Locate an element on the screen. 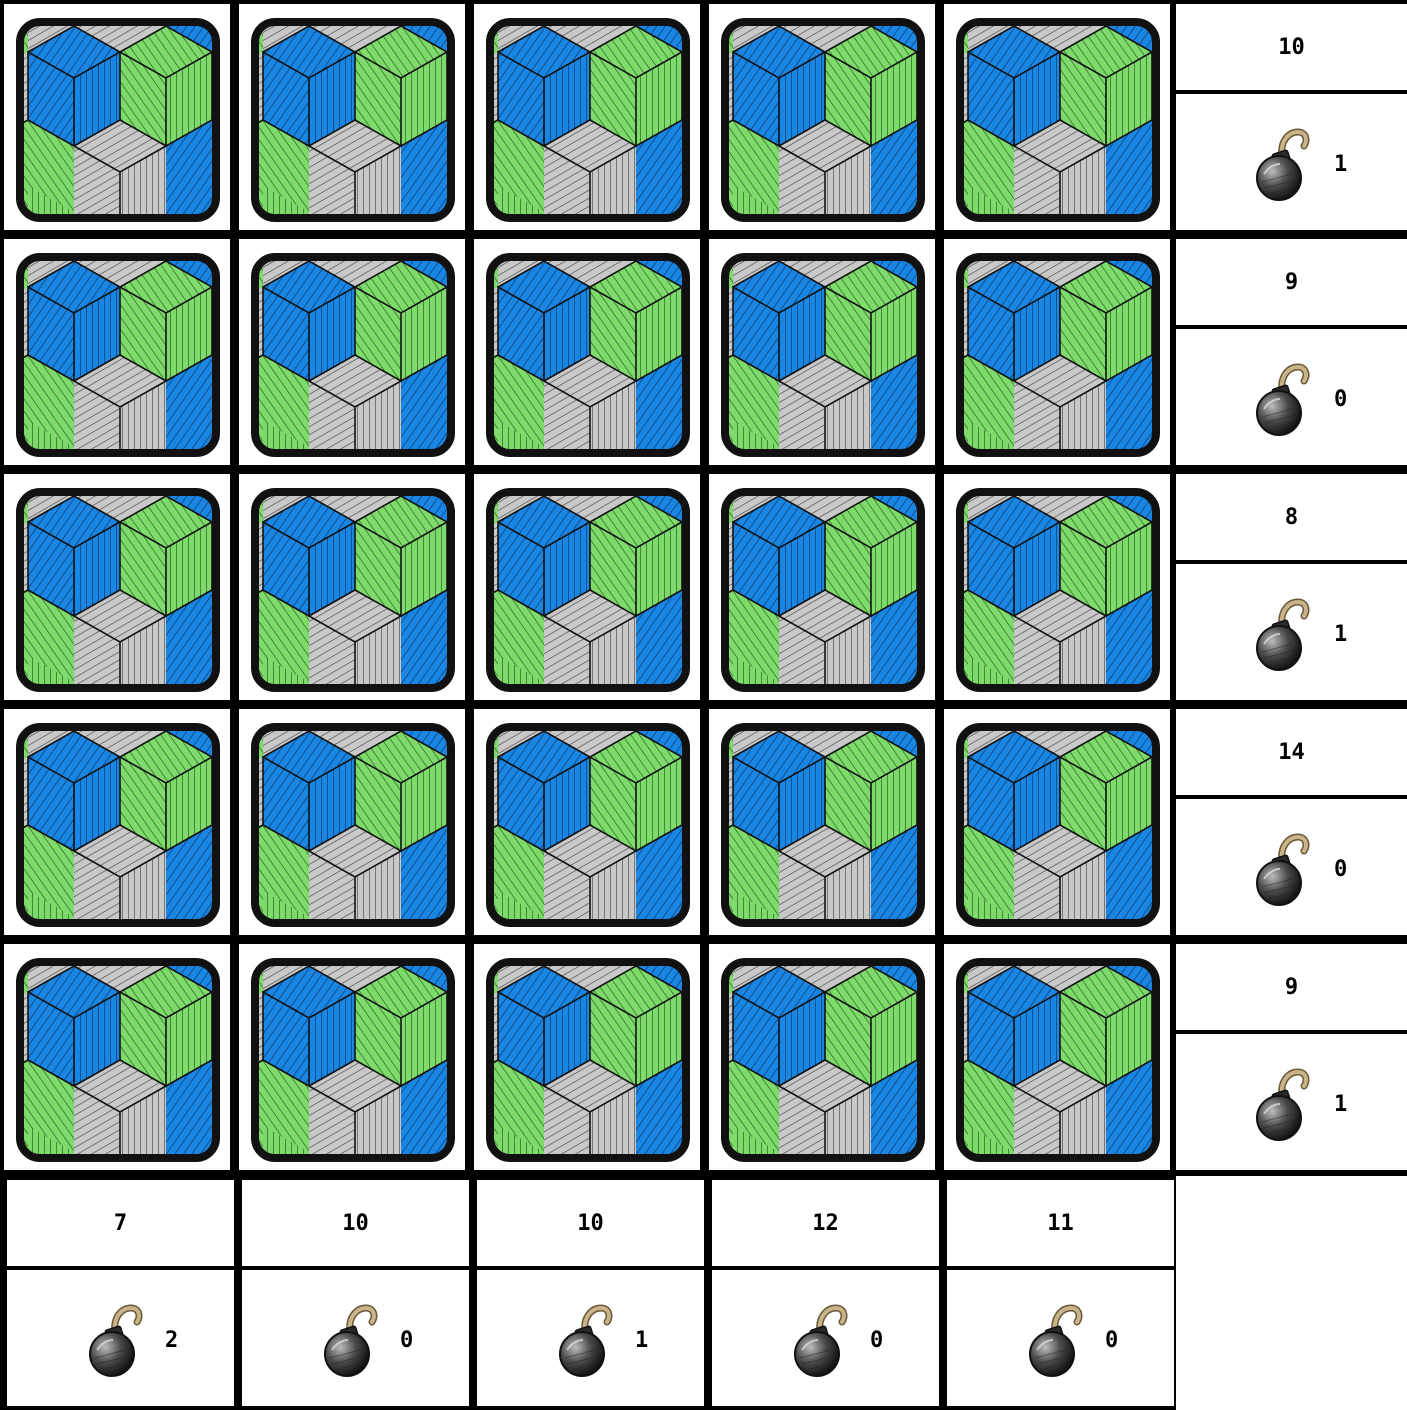 This screenshot has height=1410, width=1407. tile-r3-c1 is located at coordinates (352, 822).